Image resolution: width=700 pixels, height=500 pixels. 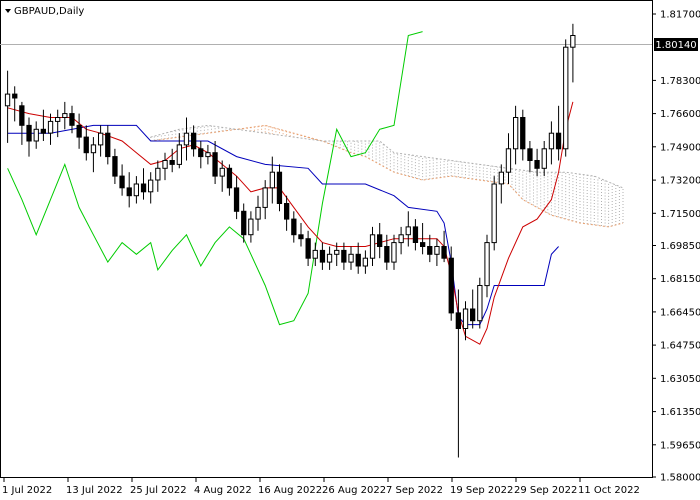 What do you see at coordinates (680, 346) in the screenshot?
I see `y-tick-label: 1.64750` at bounding box center [680, 346].